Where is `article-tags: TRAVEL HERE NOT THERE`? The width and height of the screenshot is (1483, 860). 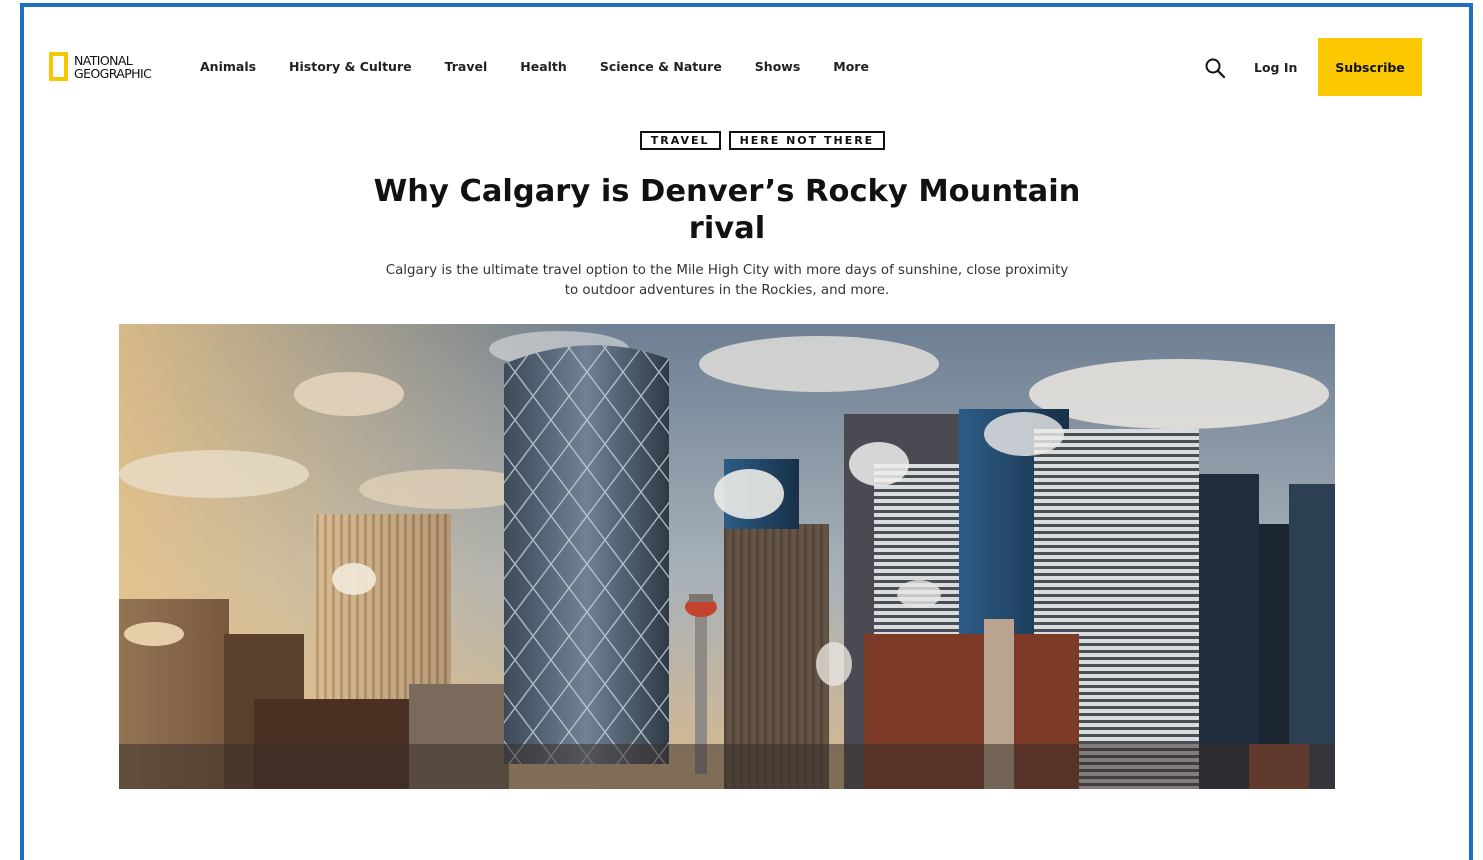
article-tags: TRAVEL HERE NOT THERE is located at coordinates (746, 140).